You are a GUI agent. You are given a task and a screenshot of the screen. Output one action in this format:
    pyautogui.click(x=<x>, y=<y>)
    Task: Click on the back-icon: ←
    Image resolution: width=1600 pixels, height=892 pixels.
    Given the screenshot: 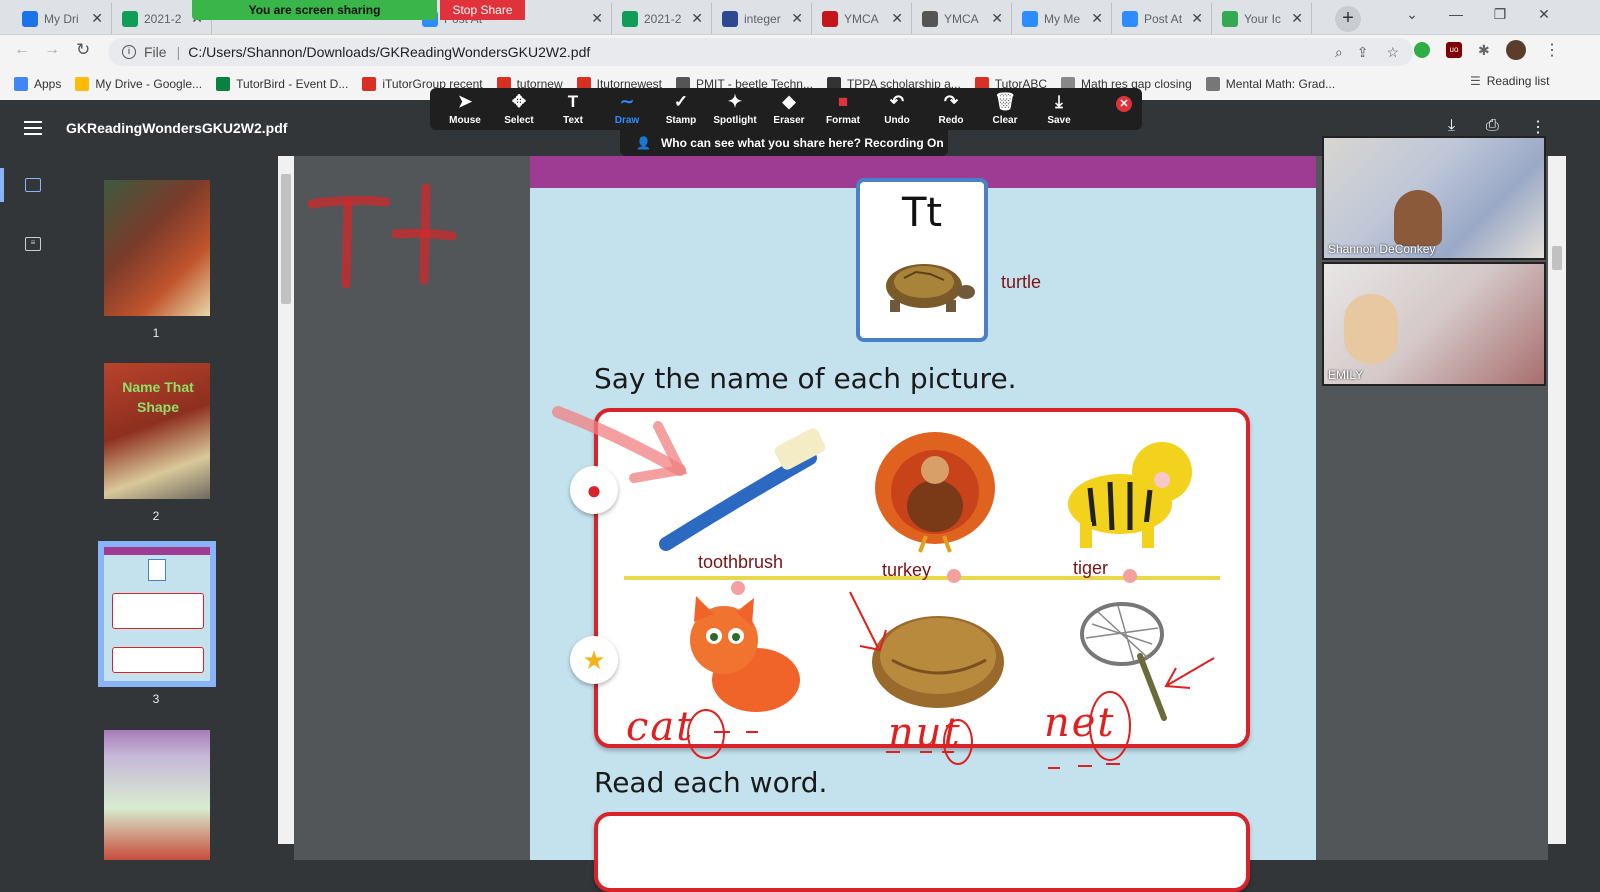 What is the action you would take?
    pyautogui.click(x=22, y=50)
    